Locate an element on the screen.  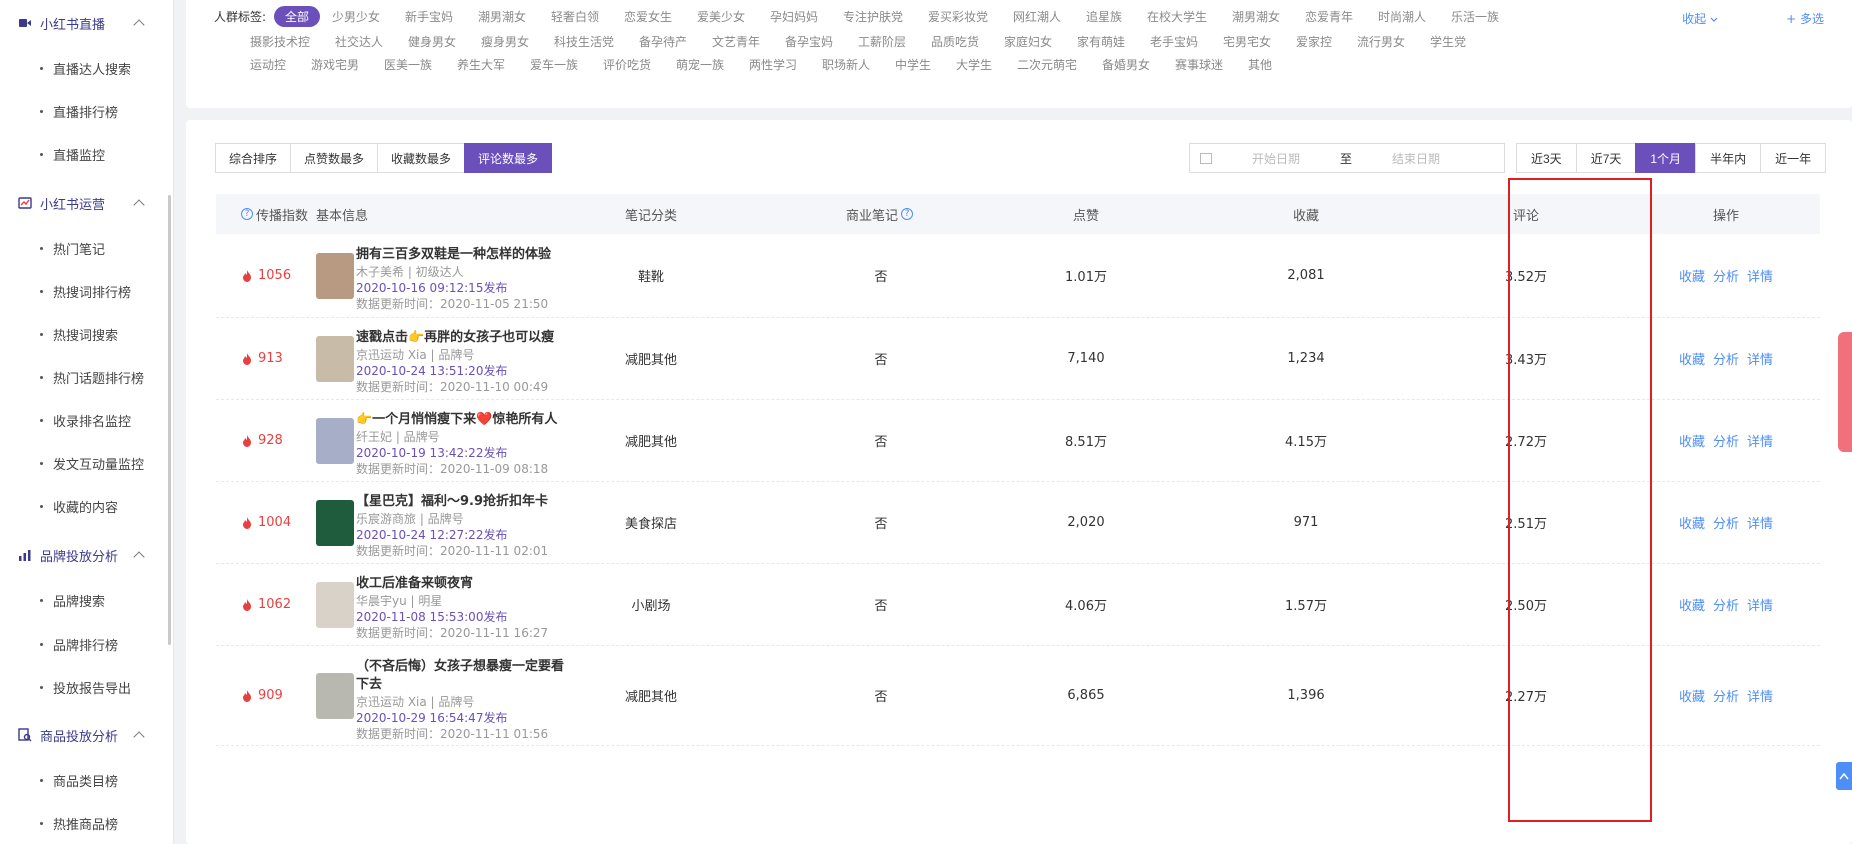
sidebar-group-operation: 小红书运营 is located at coordinates (82, 203).